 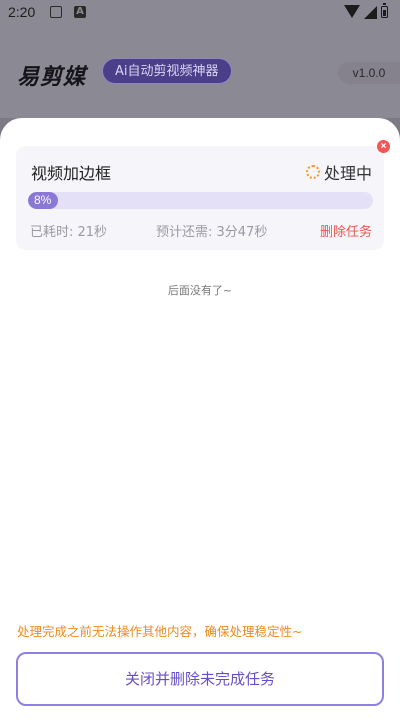 What do you see at coordinates (80, 12) in the screenshot?
I see `a-icon: A` at bounding box center [80, 12].